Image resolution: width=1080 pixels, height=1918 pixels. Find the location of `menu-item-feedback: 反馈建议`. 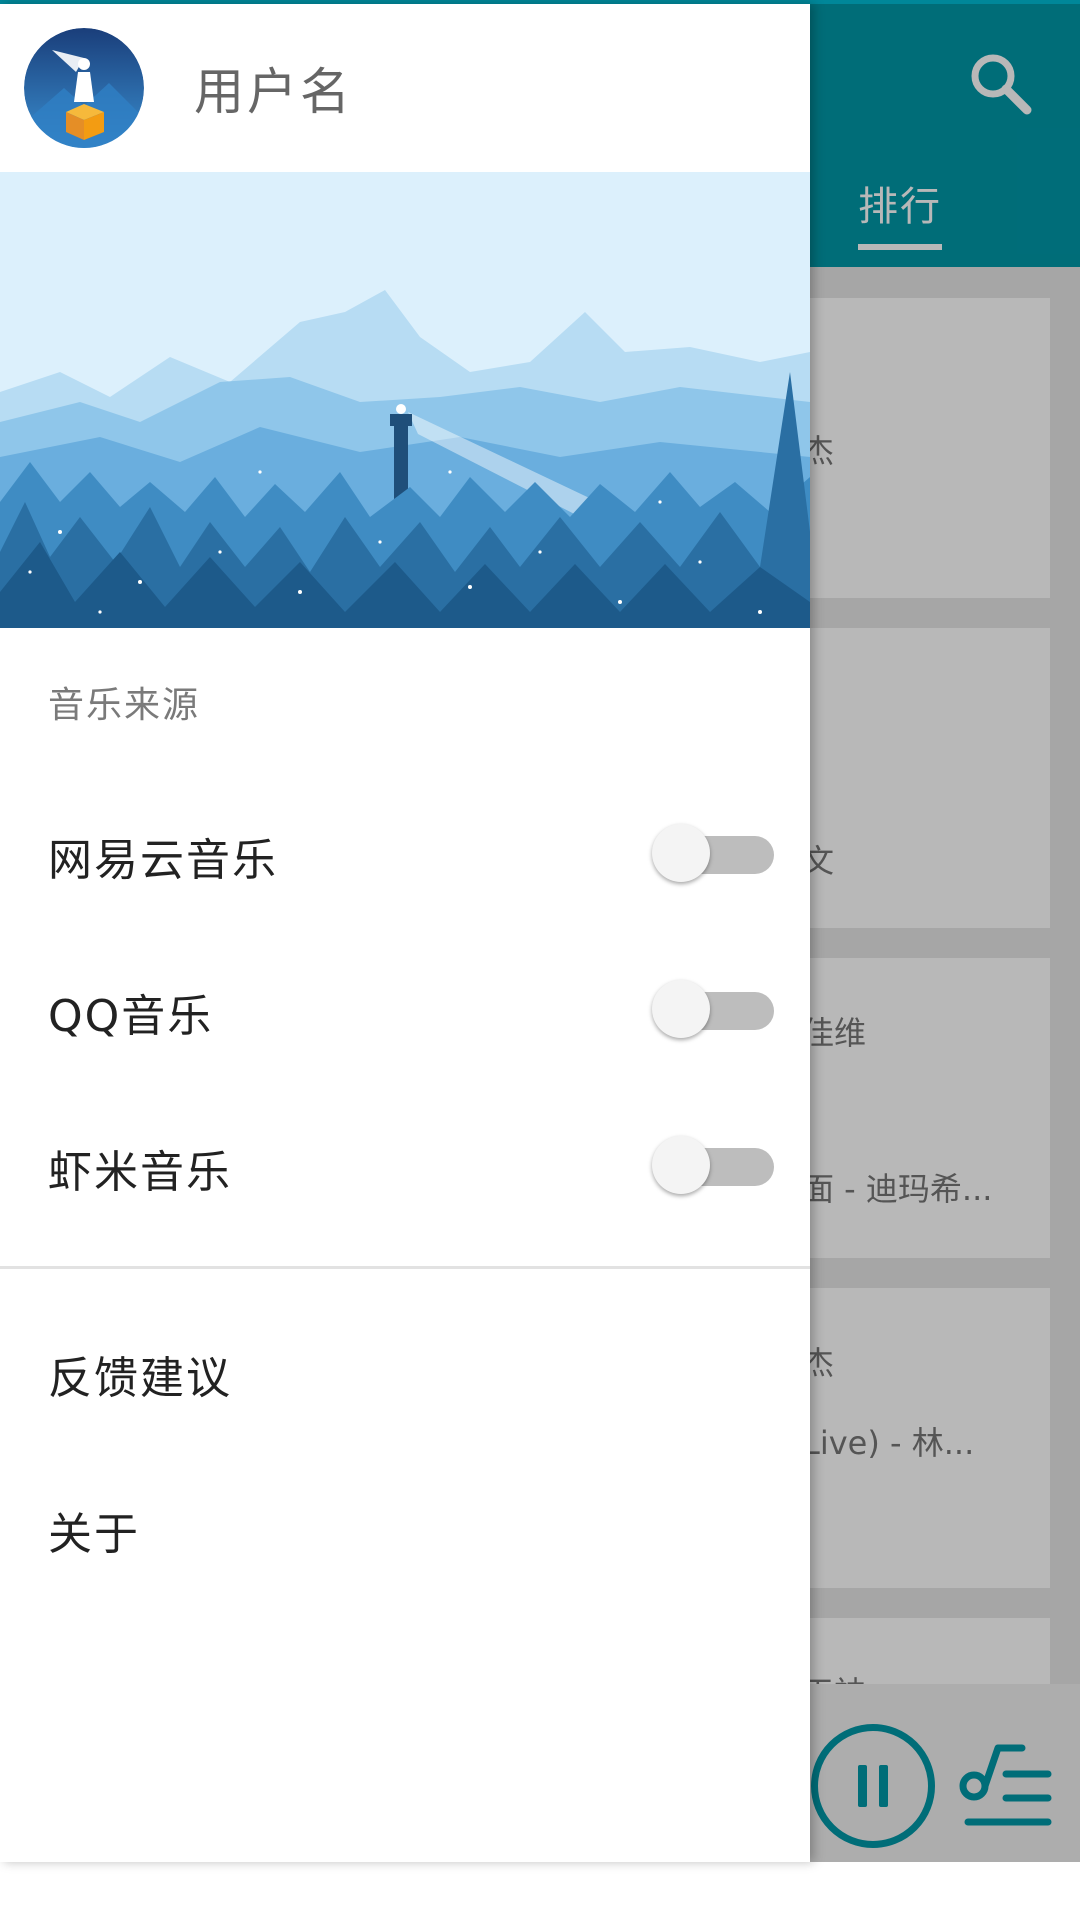

menu-item-feedback: 反馈建议 is located at coordinates (405, 1371).